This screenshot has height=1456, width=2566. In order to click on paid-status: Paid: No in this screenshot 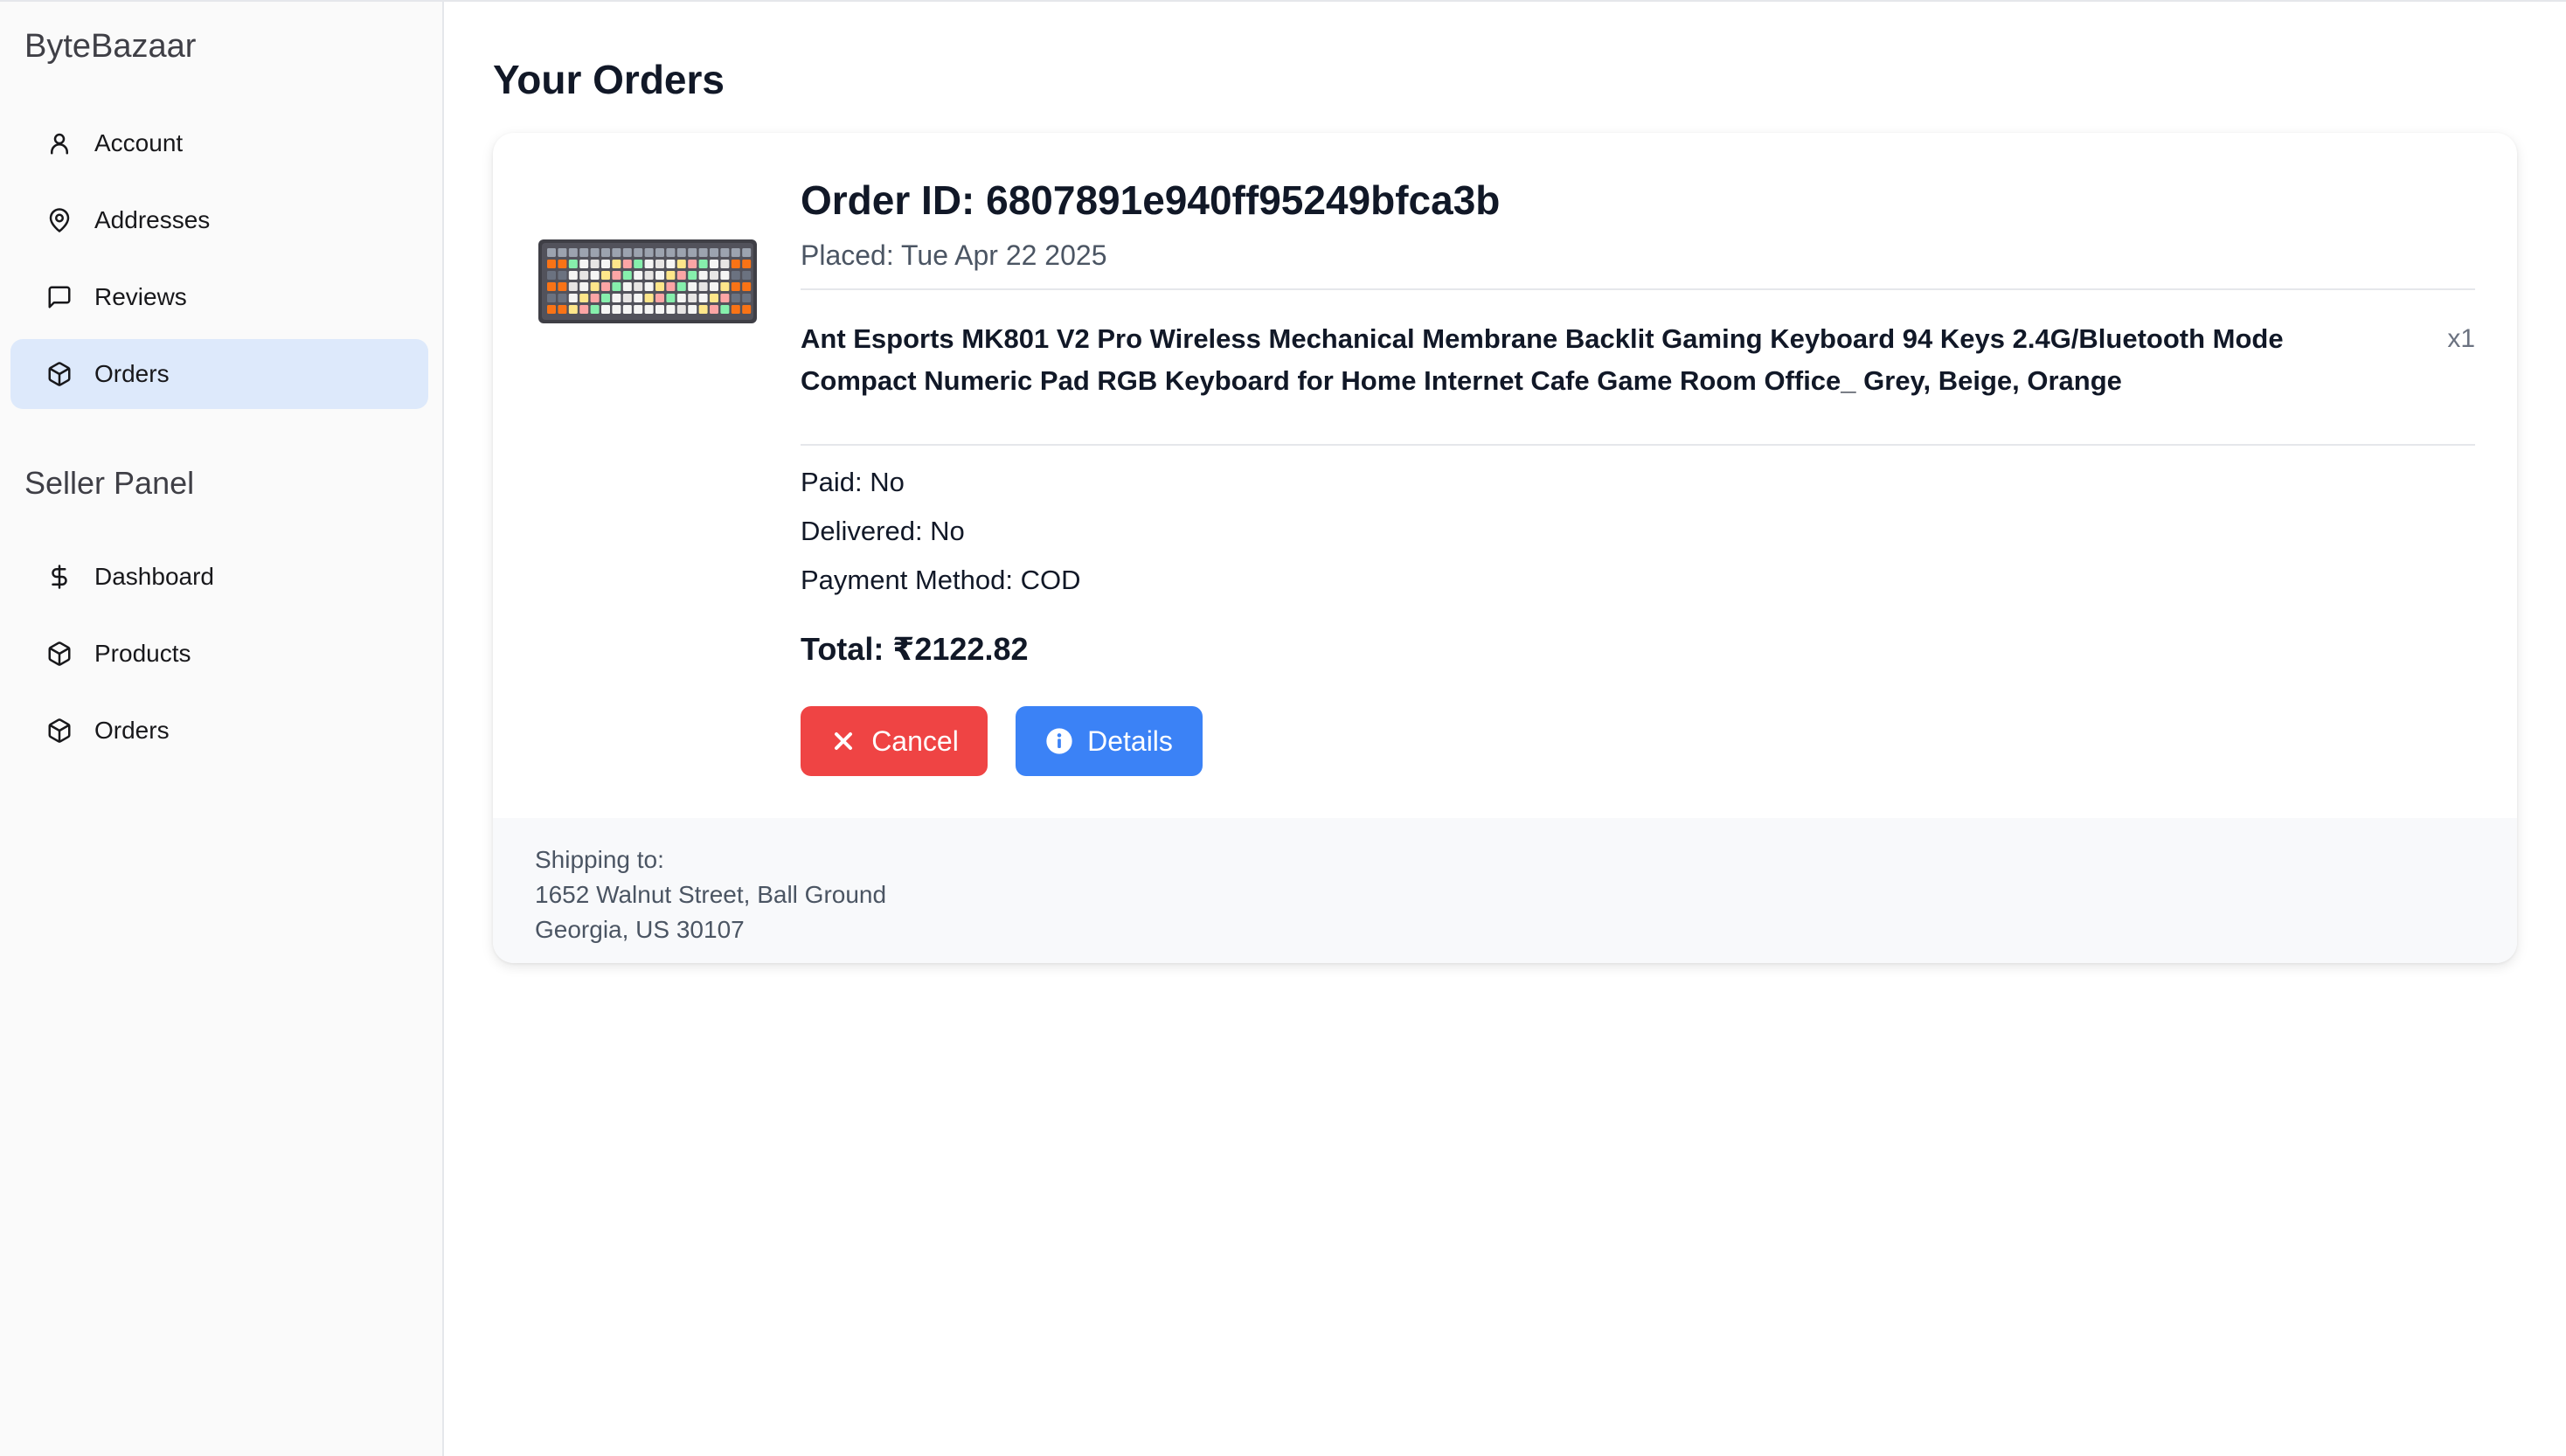, I will do `click(853, 482)`.